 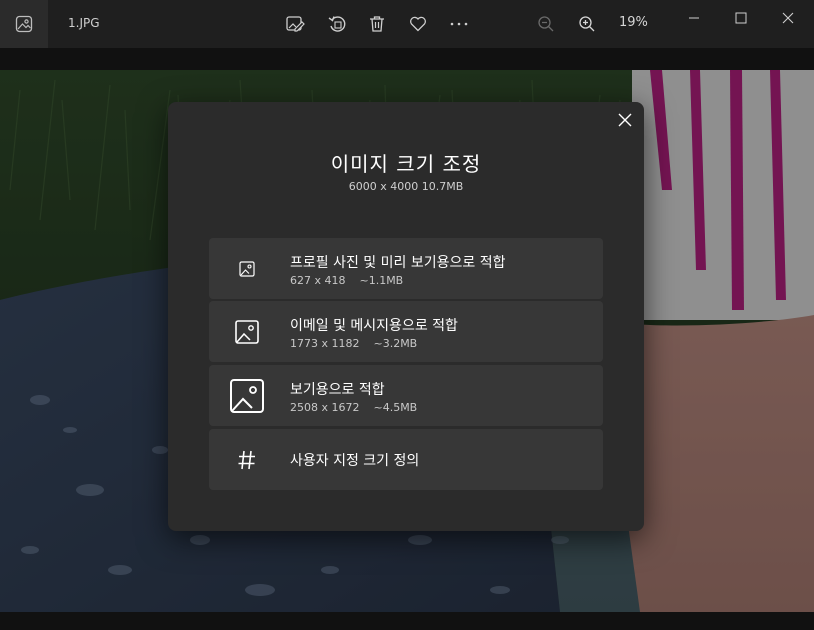 I want to click on zoom-level: 19%, so click(x=633, y=22).